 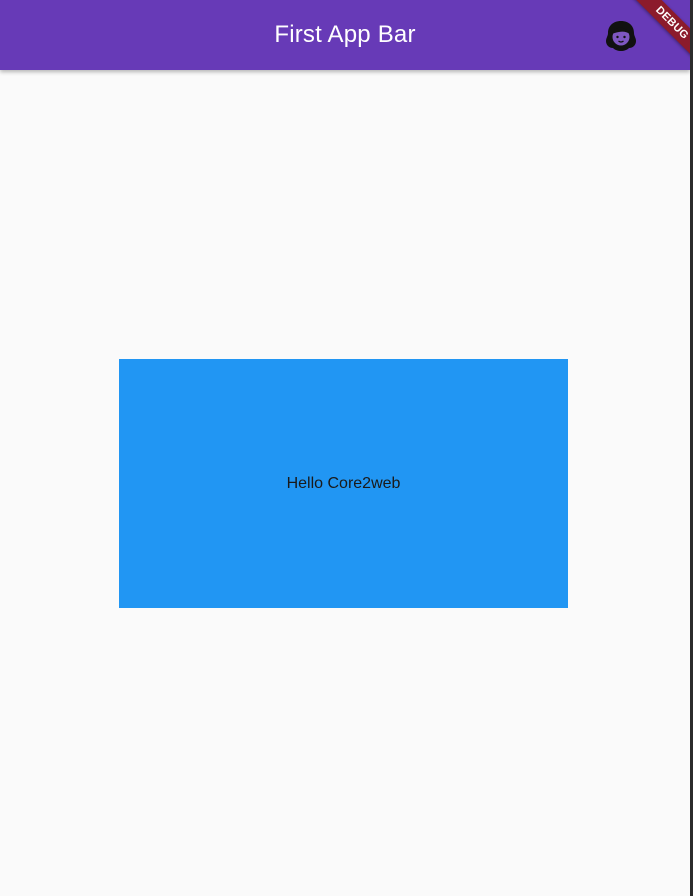 I want to click on app-bar-title: First App Bar, so click(x=345, y=34).